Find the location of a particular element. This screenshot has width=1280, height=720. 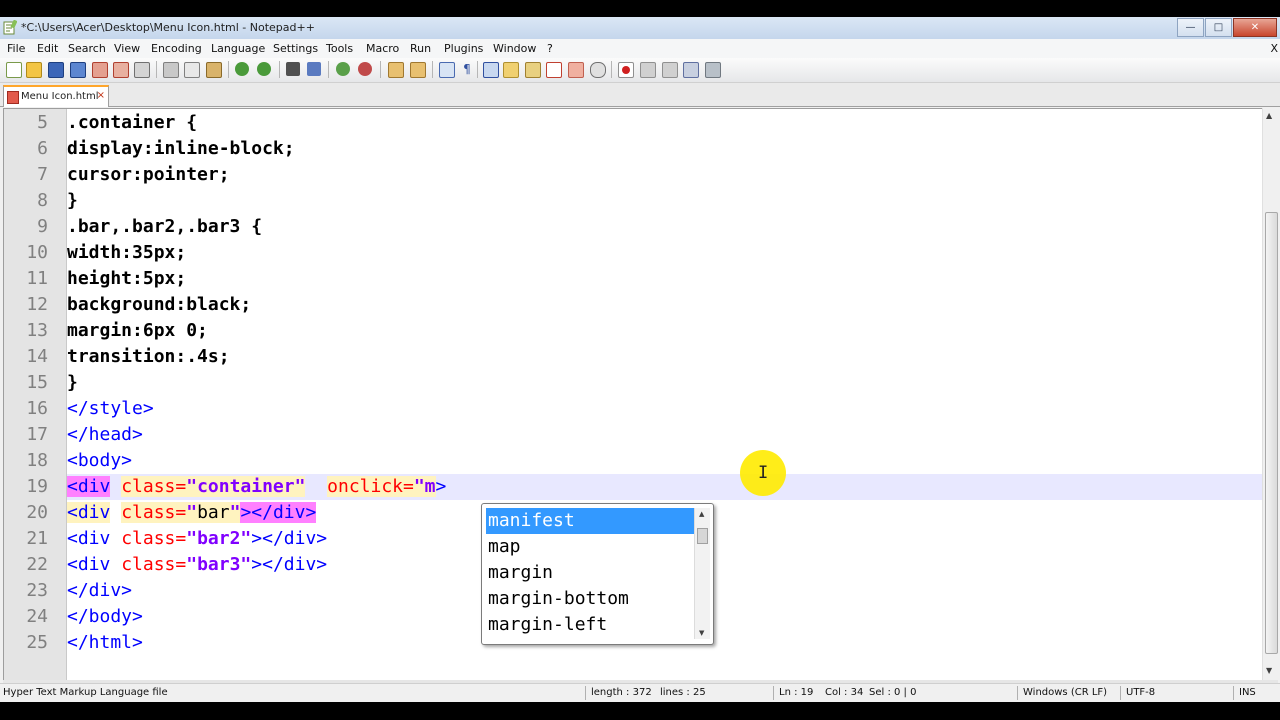

undo-icon is located at coordinates (242, 69).